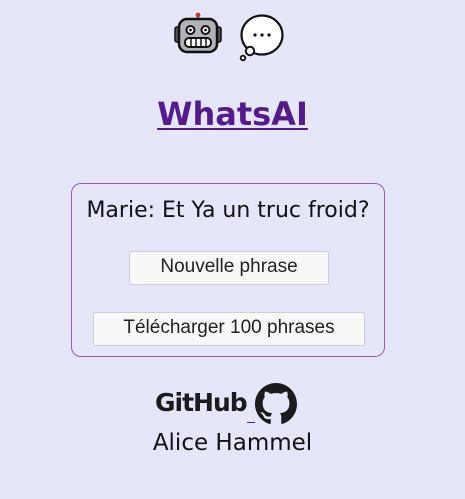 Image resolution: width=465 pixels, height=499 pixels. What do you see at coordinates (229, 329) in the screenshot?
I see `download-phrases-button: Télécharger 100 phrases` at bounding box center [229, 329].